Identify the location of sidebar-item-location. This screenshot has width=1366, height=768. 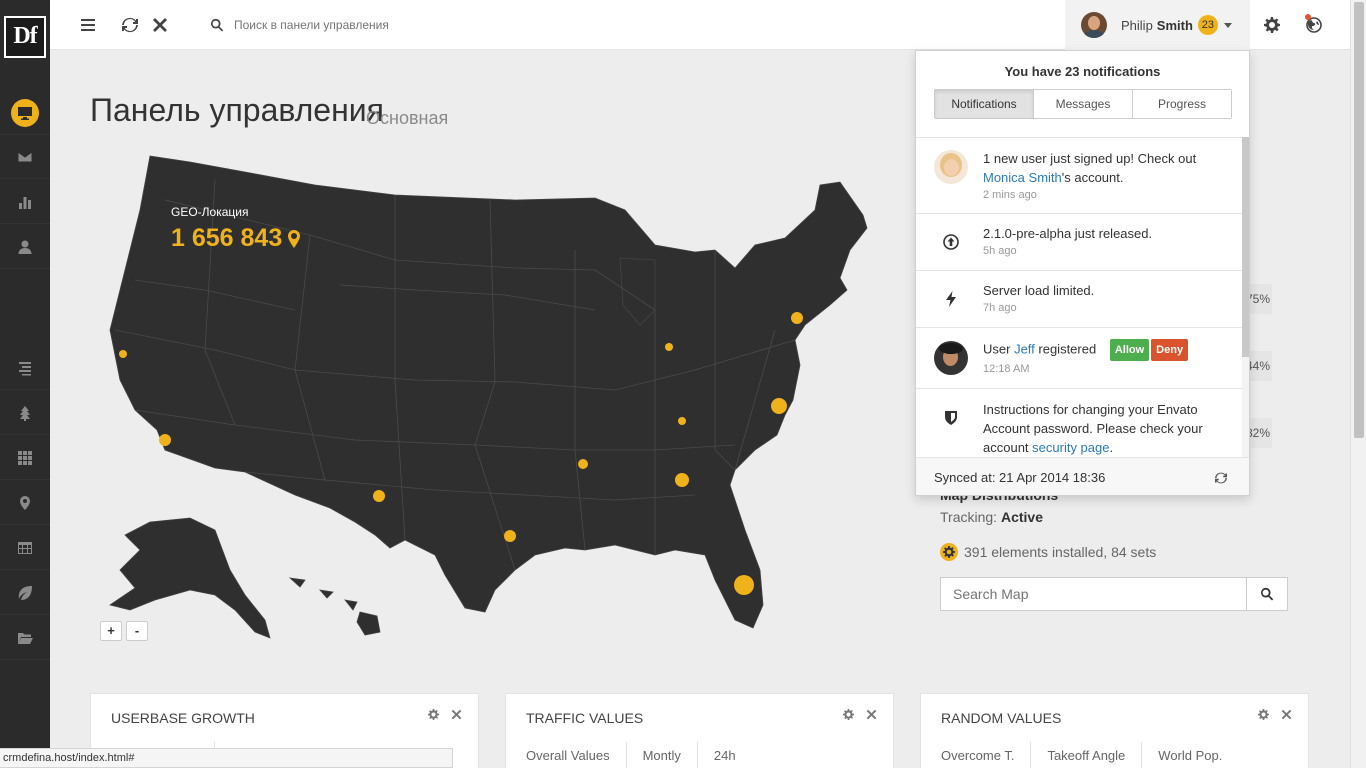
(25, 503).